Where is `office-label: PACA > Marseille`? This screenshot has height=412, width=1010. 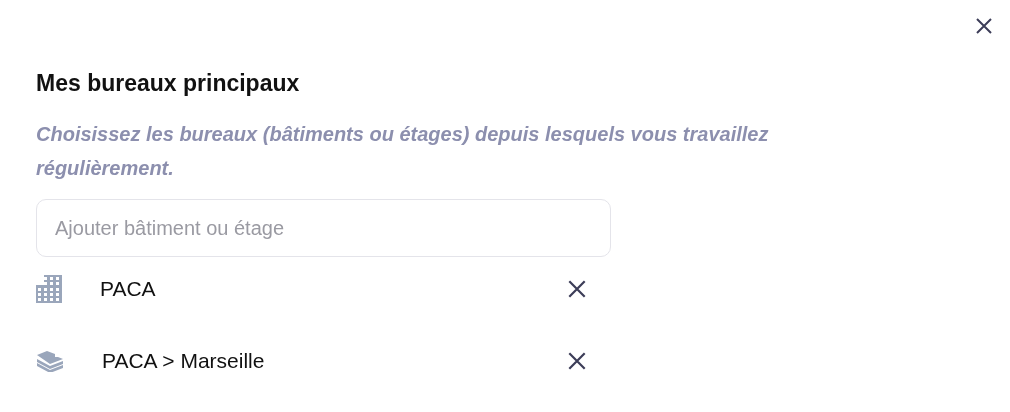
office-label: PACA > Marseille is located at coordinates (184, 361).